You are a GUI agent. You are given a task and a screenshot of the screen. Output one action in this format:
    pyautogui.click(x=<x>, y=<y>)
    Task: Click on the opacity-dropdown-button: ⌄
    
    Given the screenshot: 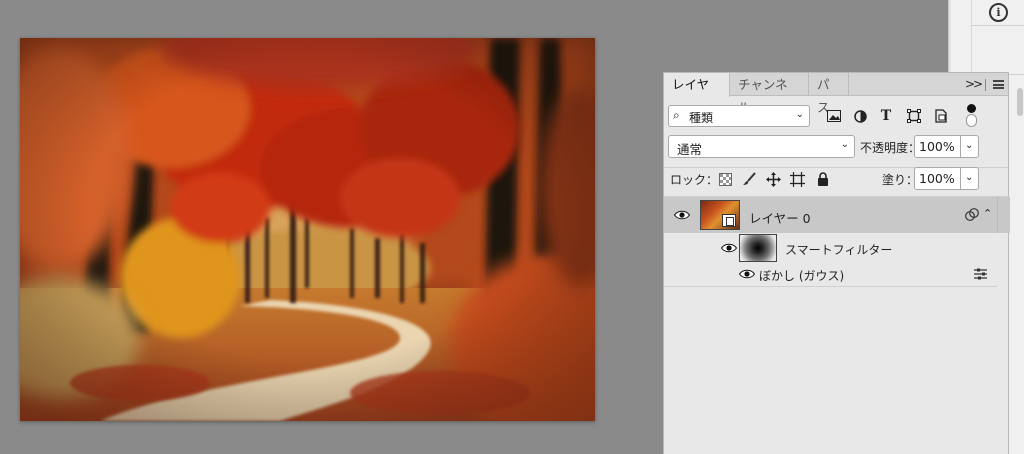 What is the action you would take?
    pyautogui.click(x=970, y=146)
    